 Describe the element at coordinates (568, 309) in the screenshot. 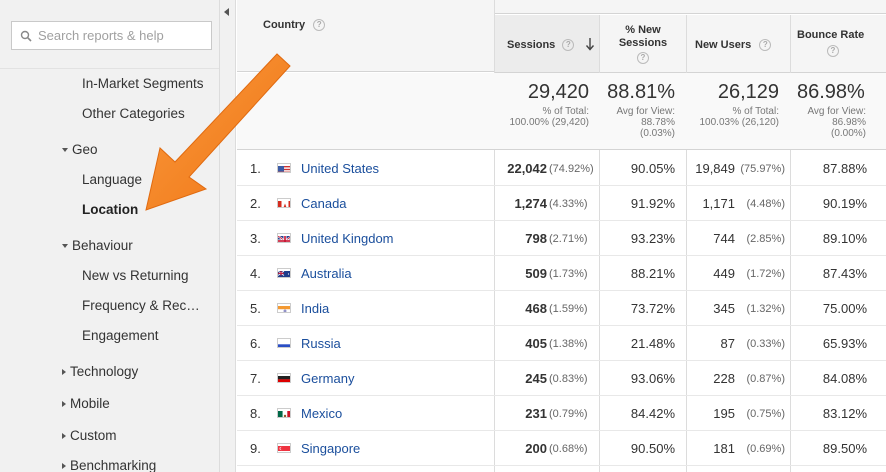

I see `sessions-percent: (1.59%)` at that location.